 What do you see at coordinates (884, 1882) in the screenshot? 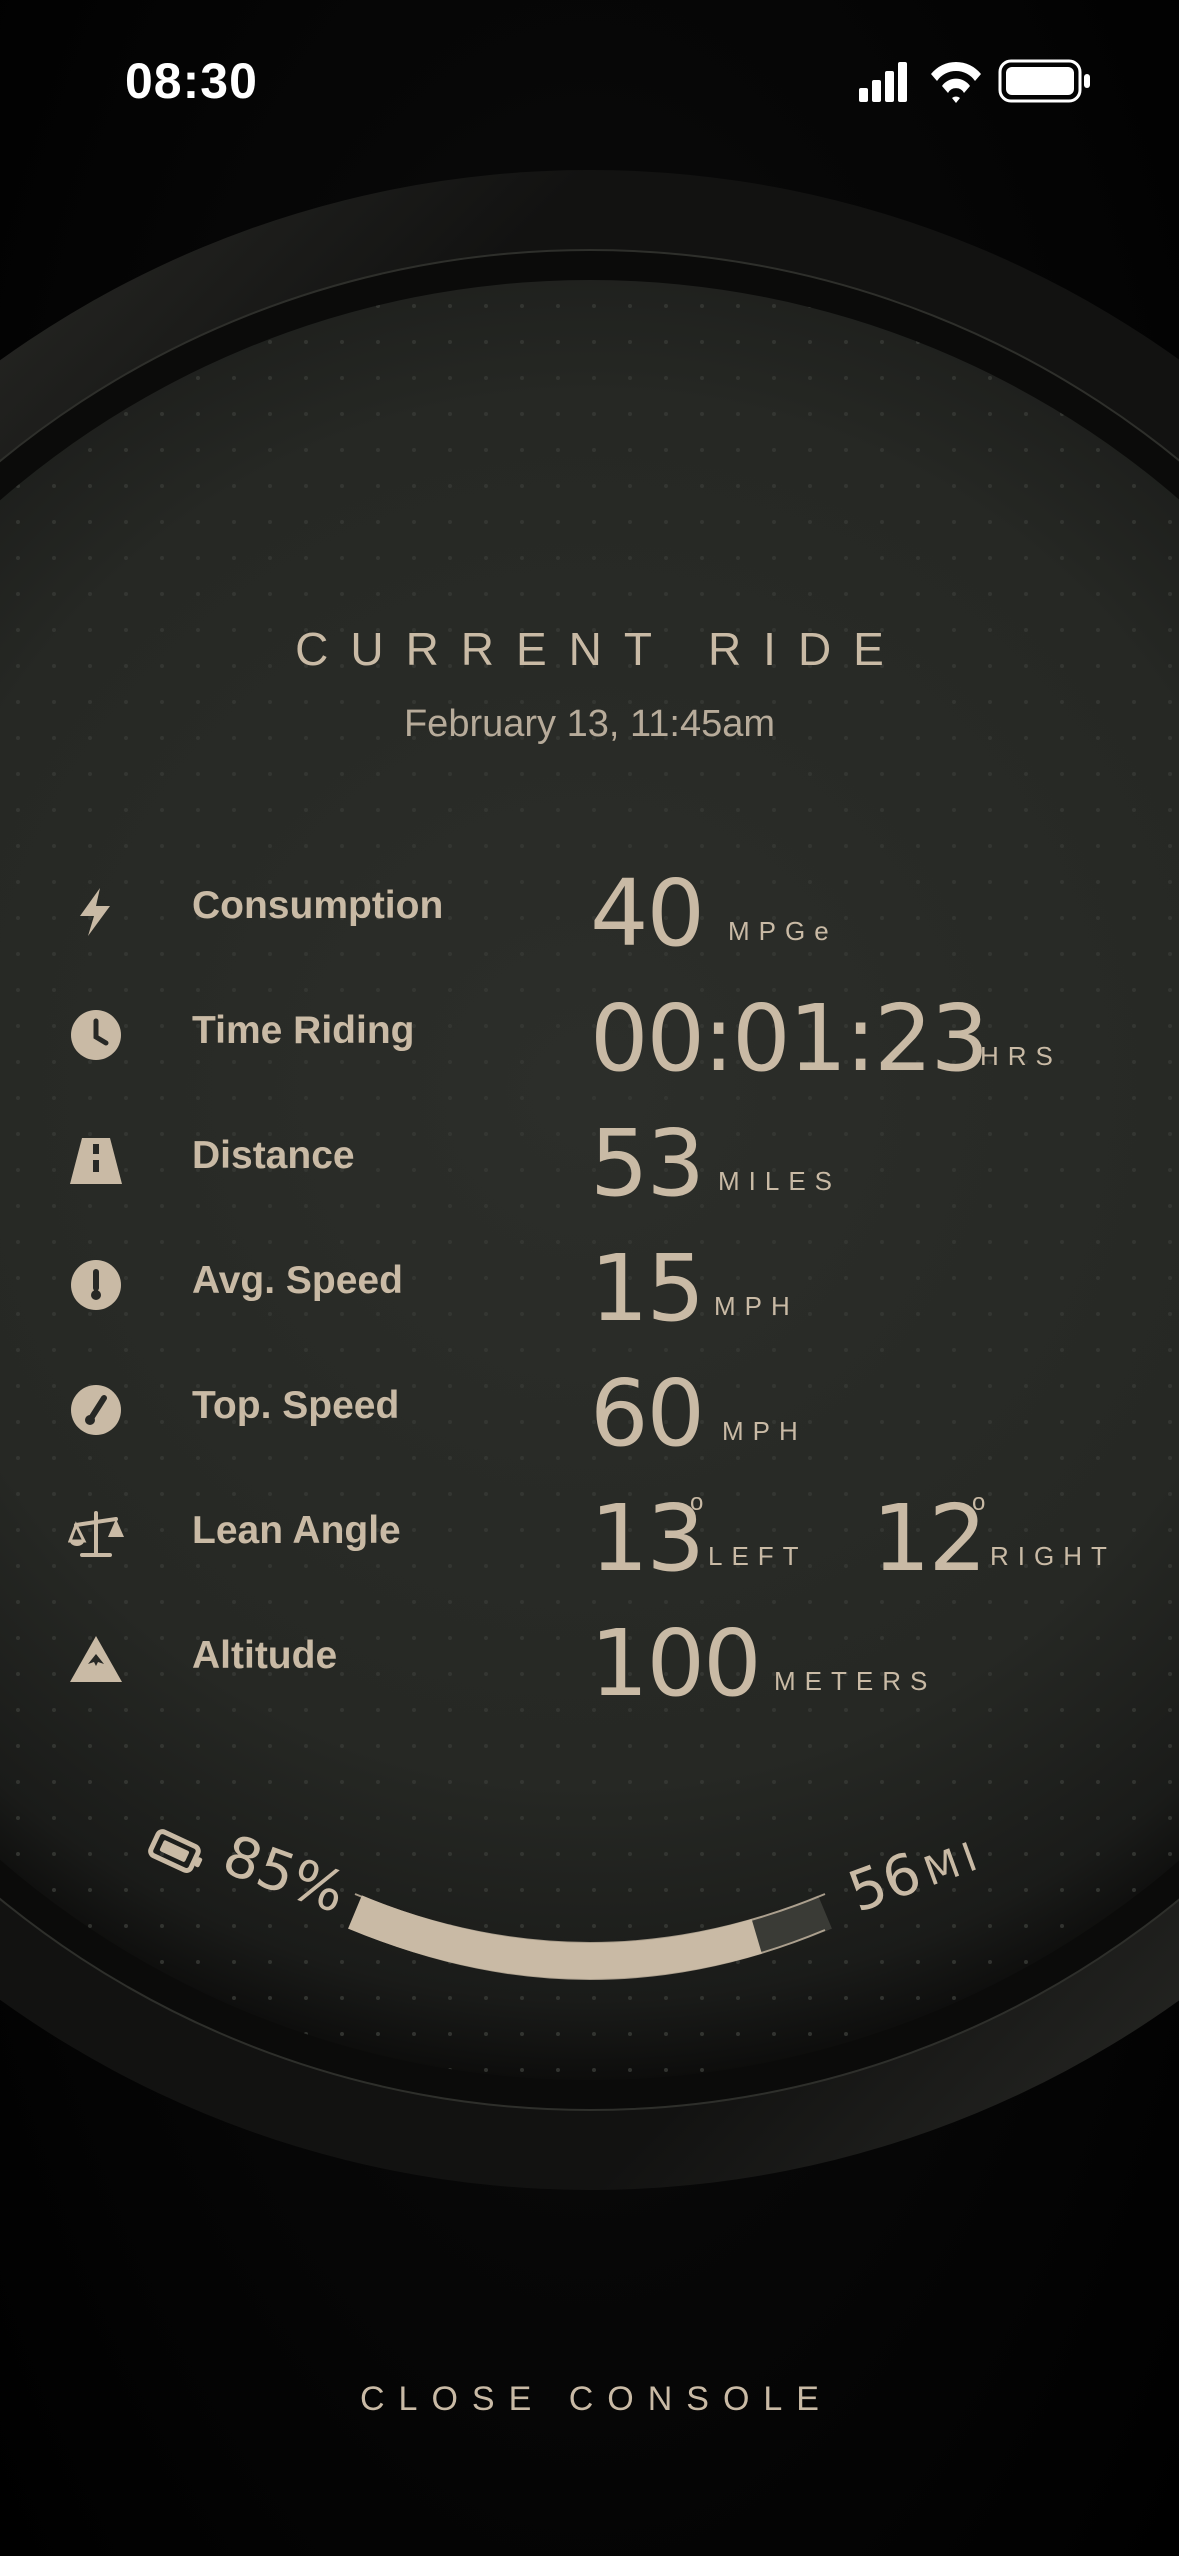
I see `battery-range-value: 56` at bounding box center [884, 1882].